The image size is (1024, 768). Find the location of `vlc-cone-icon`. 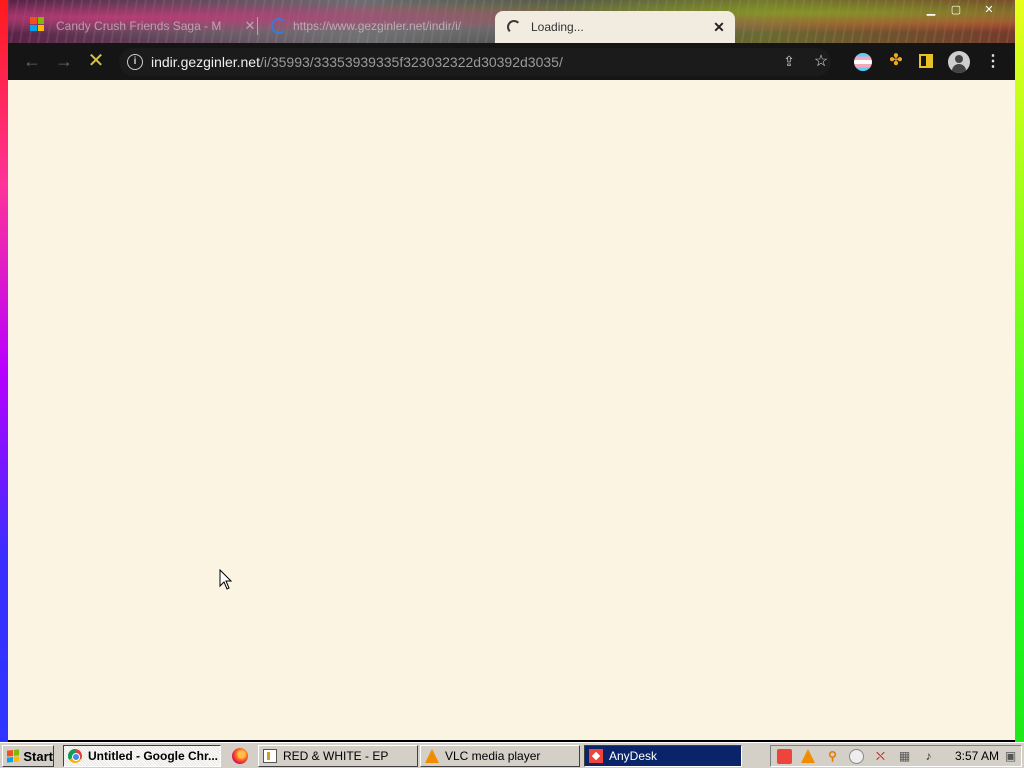

vlc-cone-icon is located at coordinates (432, 756).